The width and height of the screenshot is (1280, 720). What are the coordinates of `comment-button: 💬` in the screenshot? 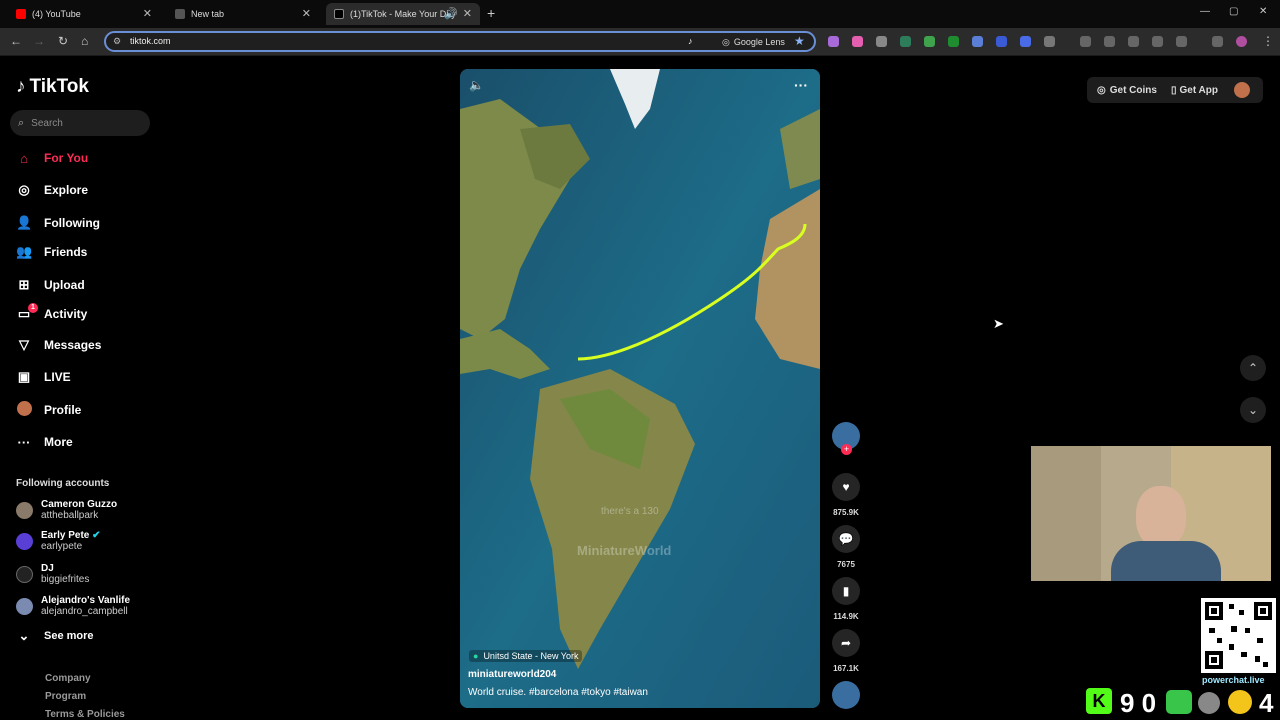 It's located at (846, 539).